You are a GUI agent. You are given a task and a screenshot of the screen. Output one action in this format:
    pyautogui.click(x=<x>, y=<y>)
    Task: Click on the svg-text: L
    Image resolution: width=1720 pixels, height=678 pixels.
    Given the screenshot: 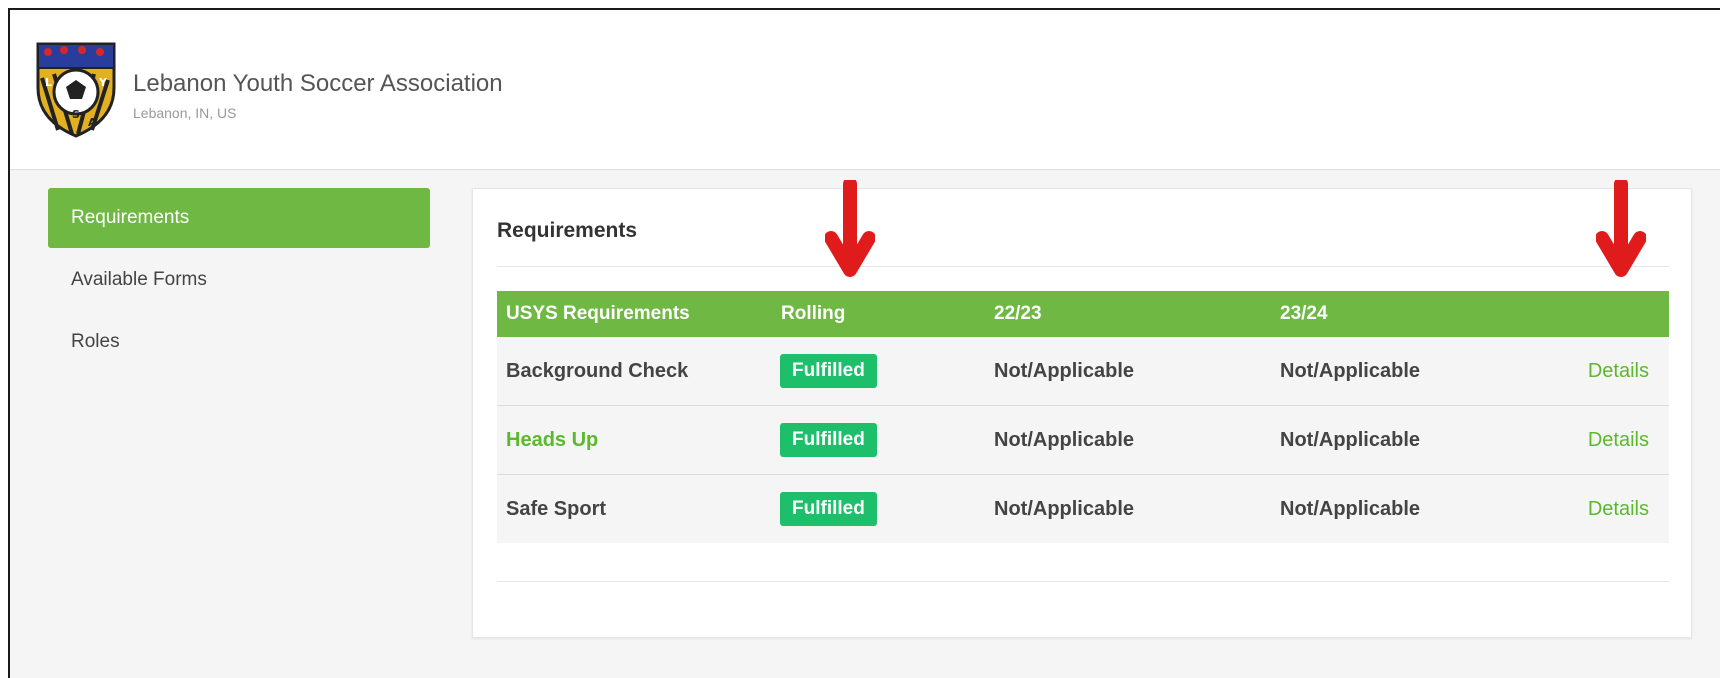 What is the action you would take?
    pyautogui.click(x=48, y=82)
    